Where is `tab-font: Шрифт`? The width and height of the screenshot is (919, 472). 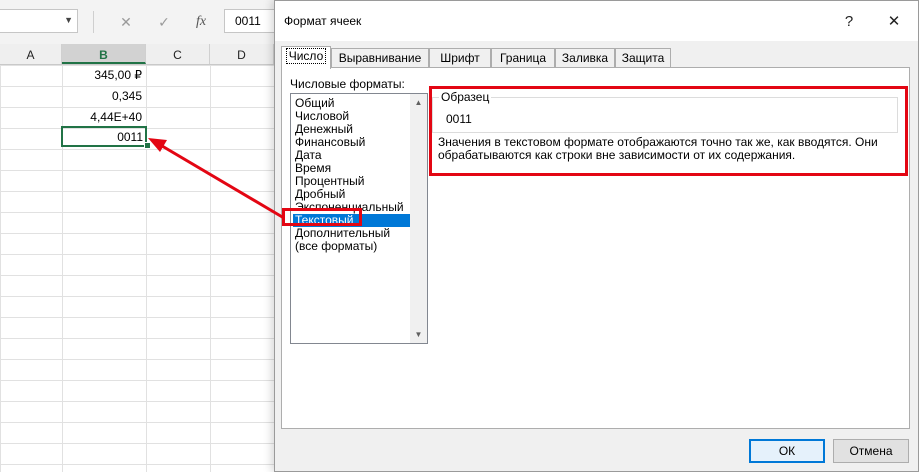 tab-font: Шрифт is located at coordinates (460, 57).